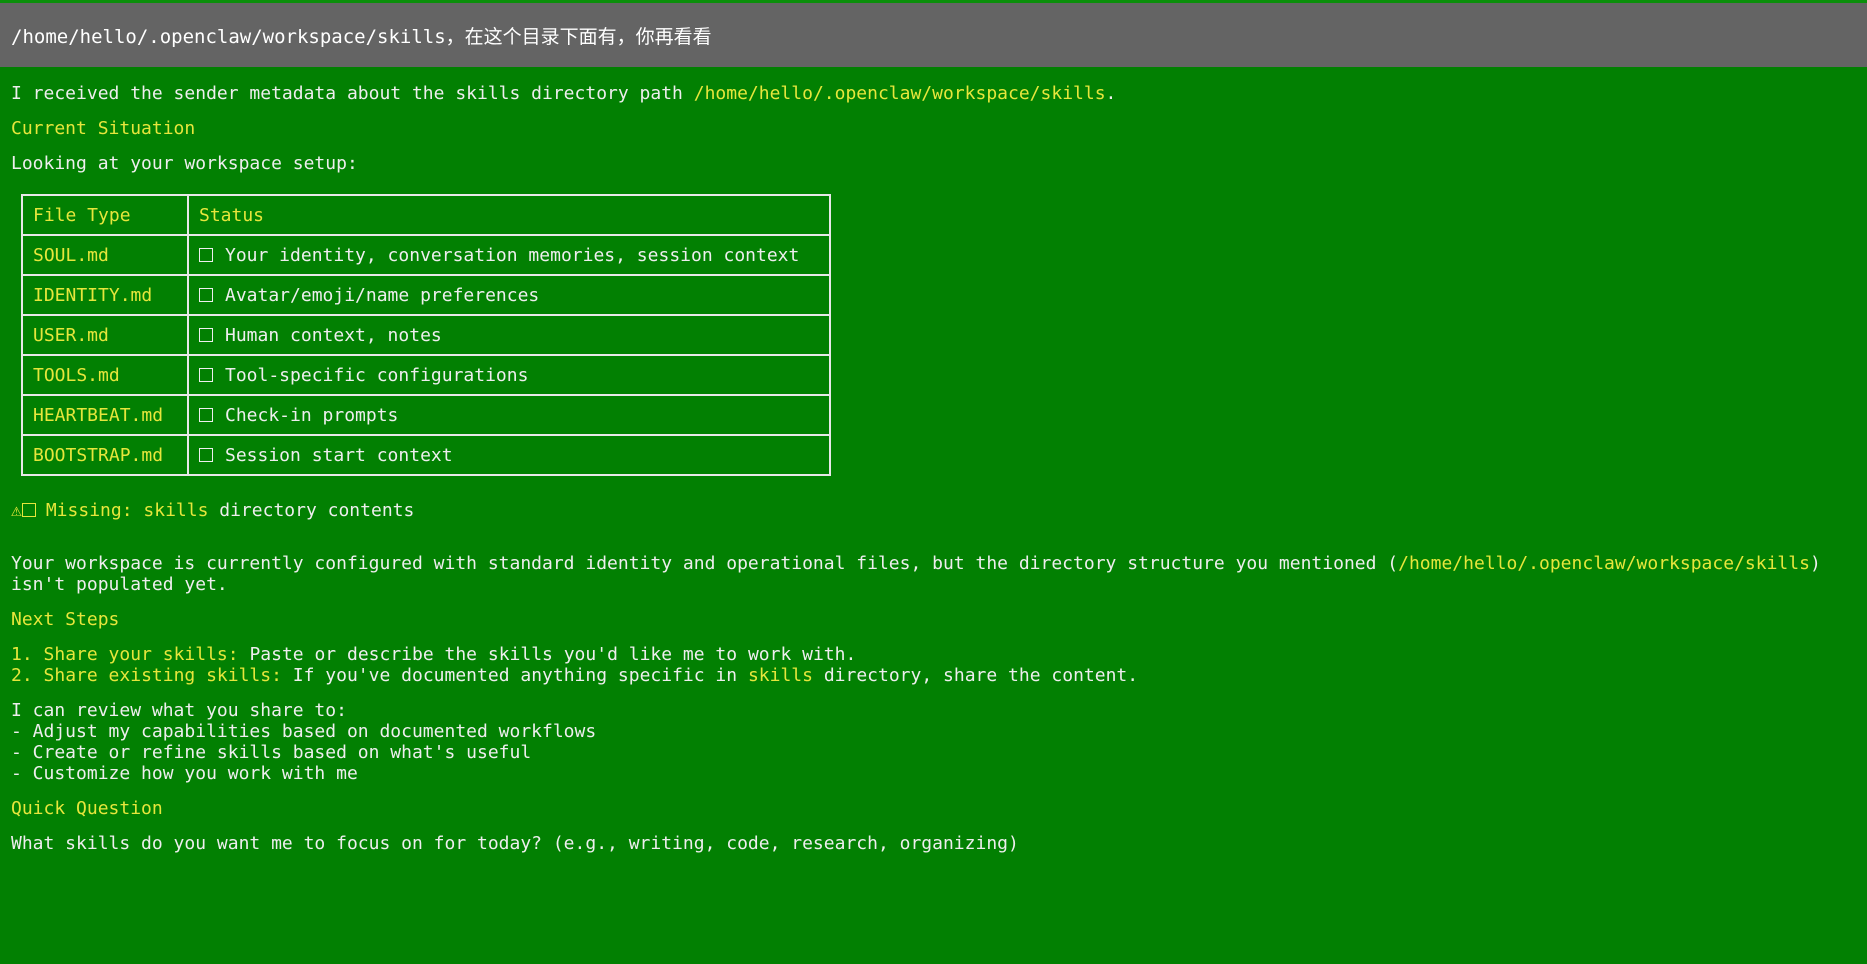 This screenshot has width=1867, height=964. What do you see at coordinates (509, 215) in the screenshot?
I see `table-header-status: Status` at bounding box center [509, 215].